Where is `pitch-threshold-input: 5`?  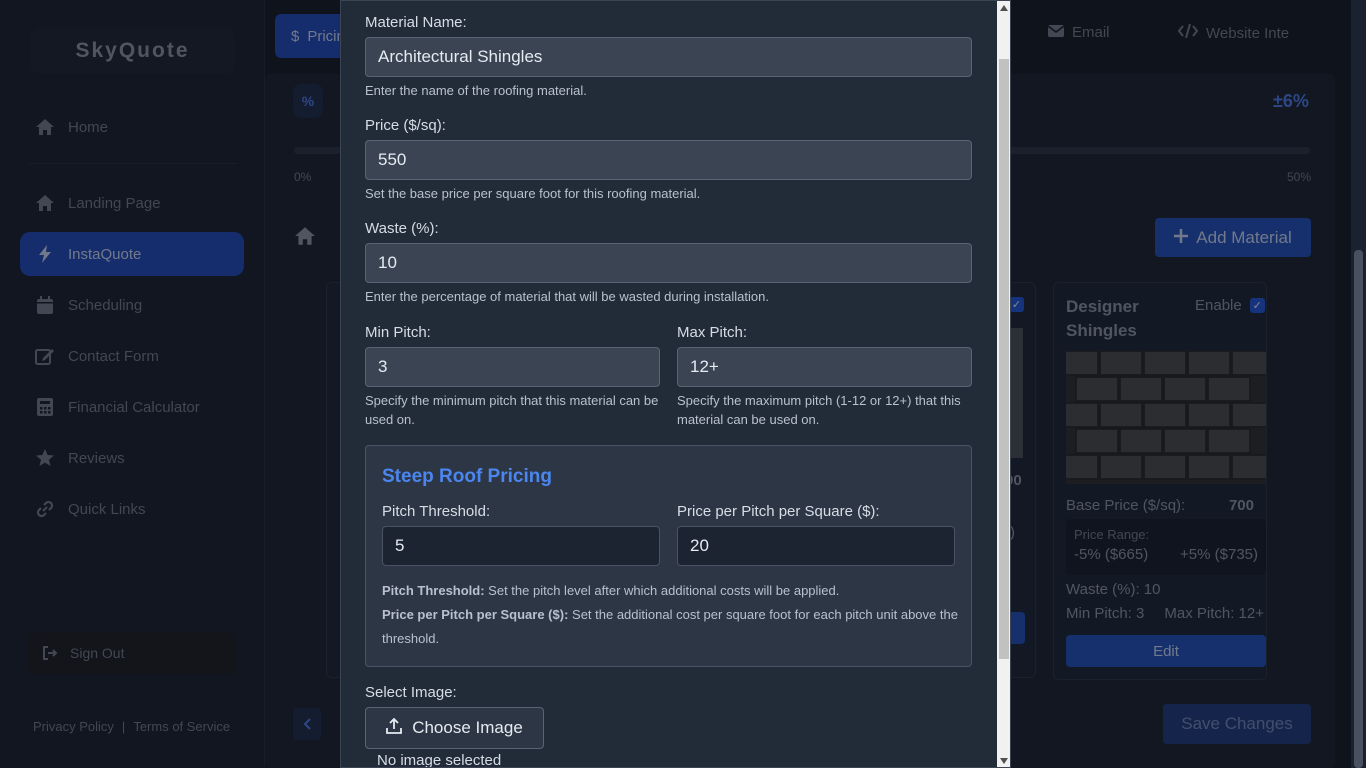
pitch-threshold-input: 5 is located at coordinates (521, 546).